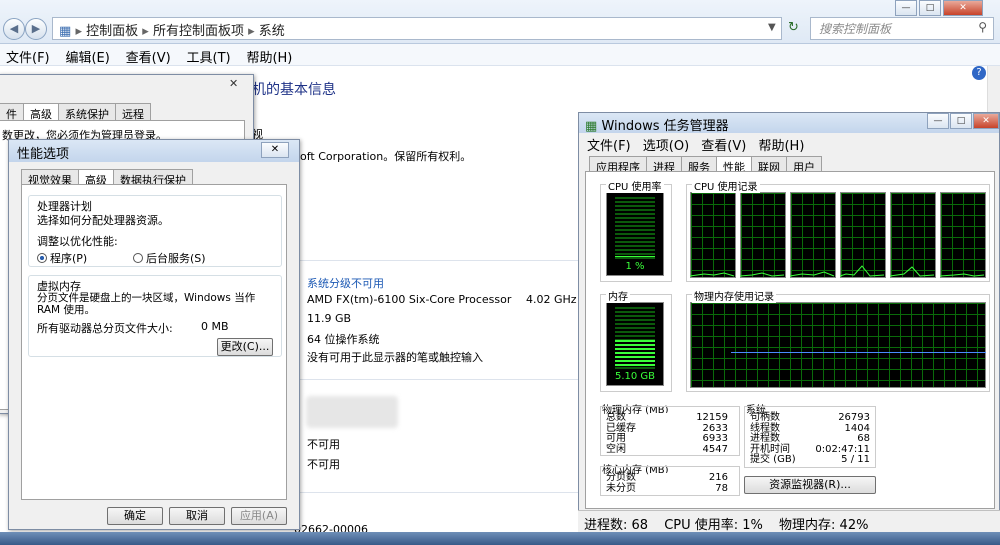  Describe the element at coordinates (345, 283) in the screenshot. I see `rating-link: 系统分级不可用` at that location.